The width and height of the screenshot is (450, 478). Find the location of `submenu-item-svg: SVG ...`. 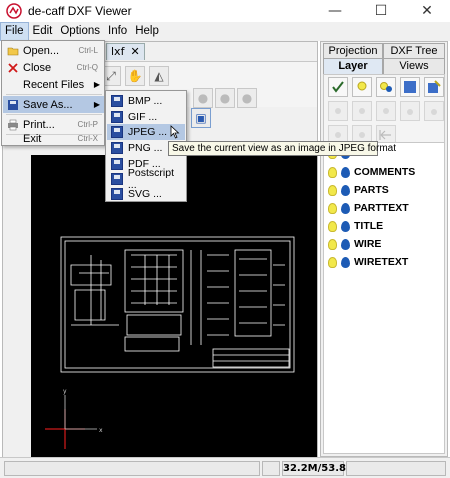

submenu-item-svg: SVG ... is located at coordinates (146, 194).